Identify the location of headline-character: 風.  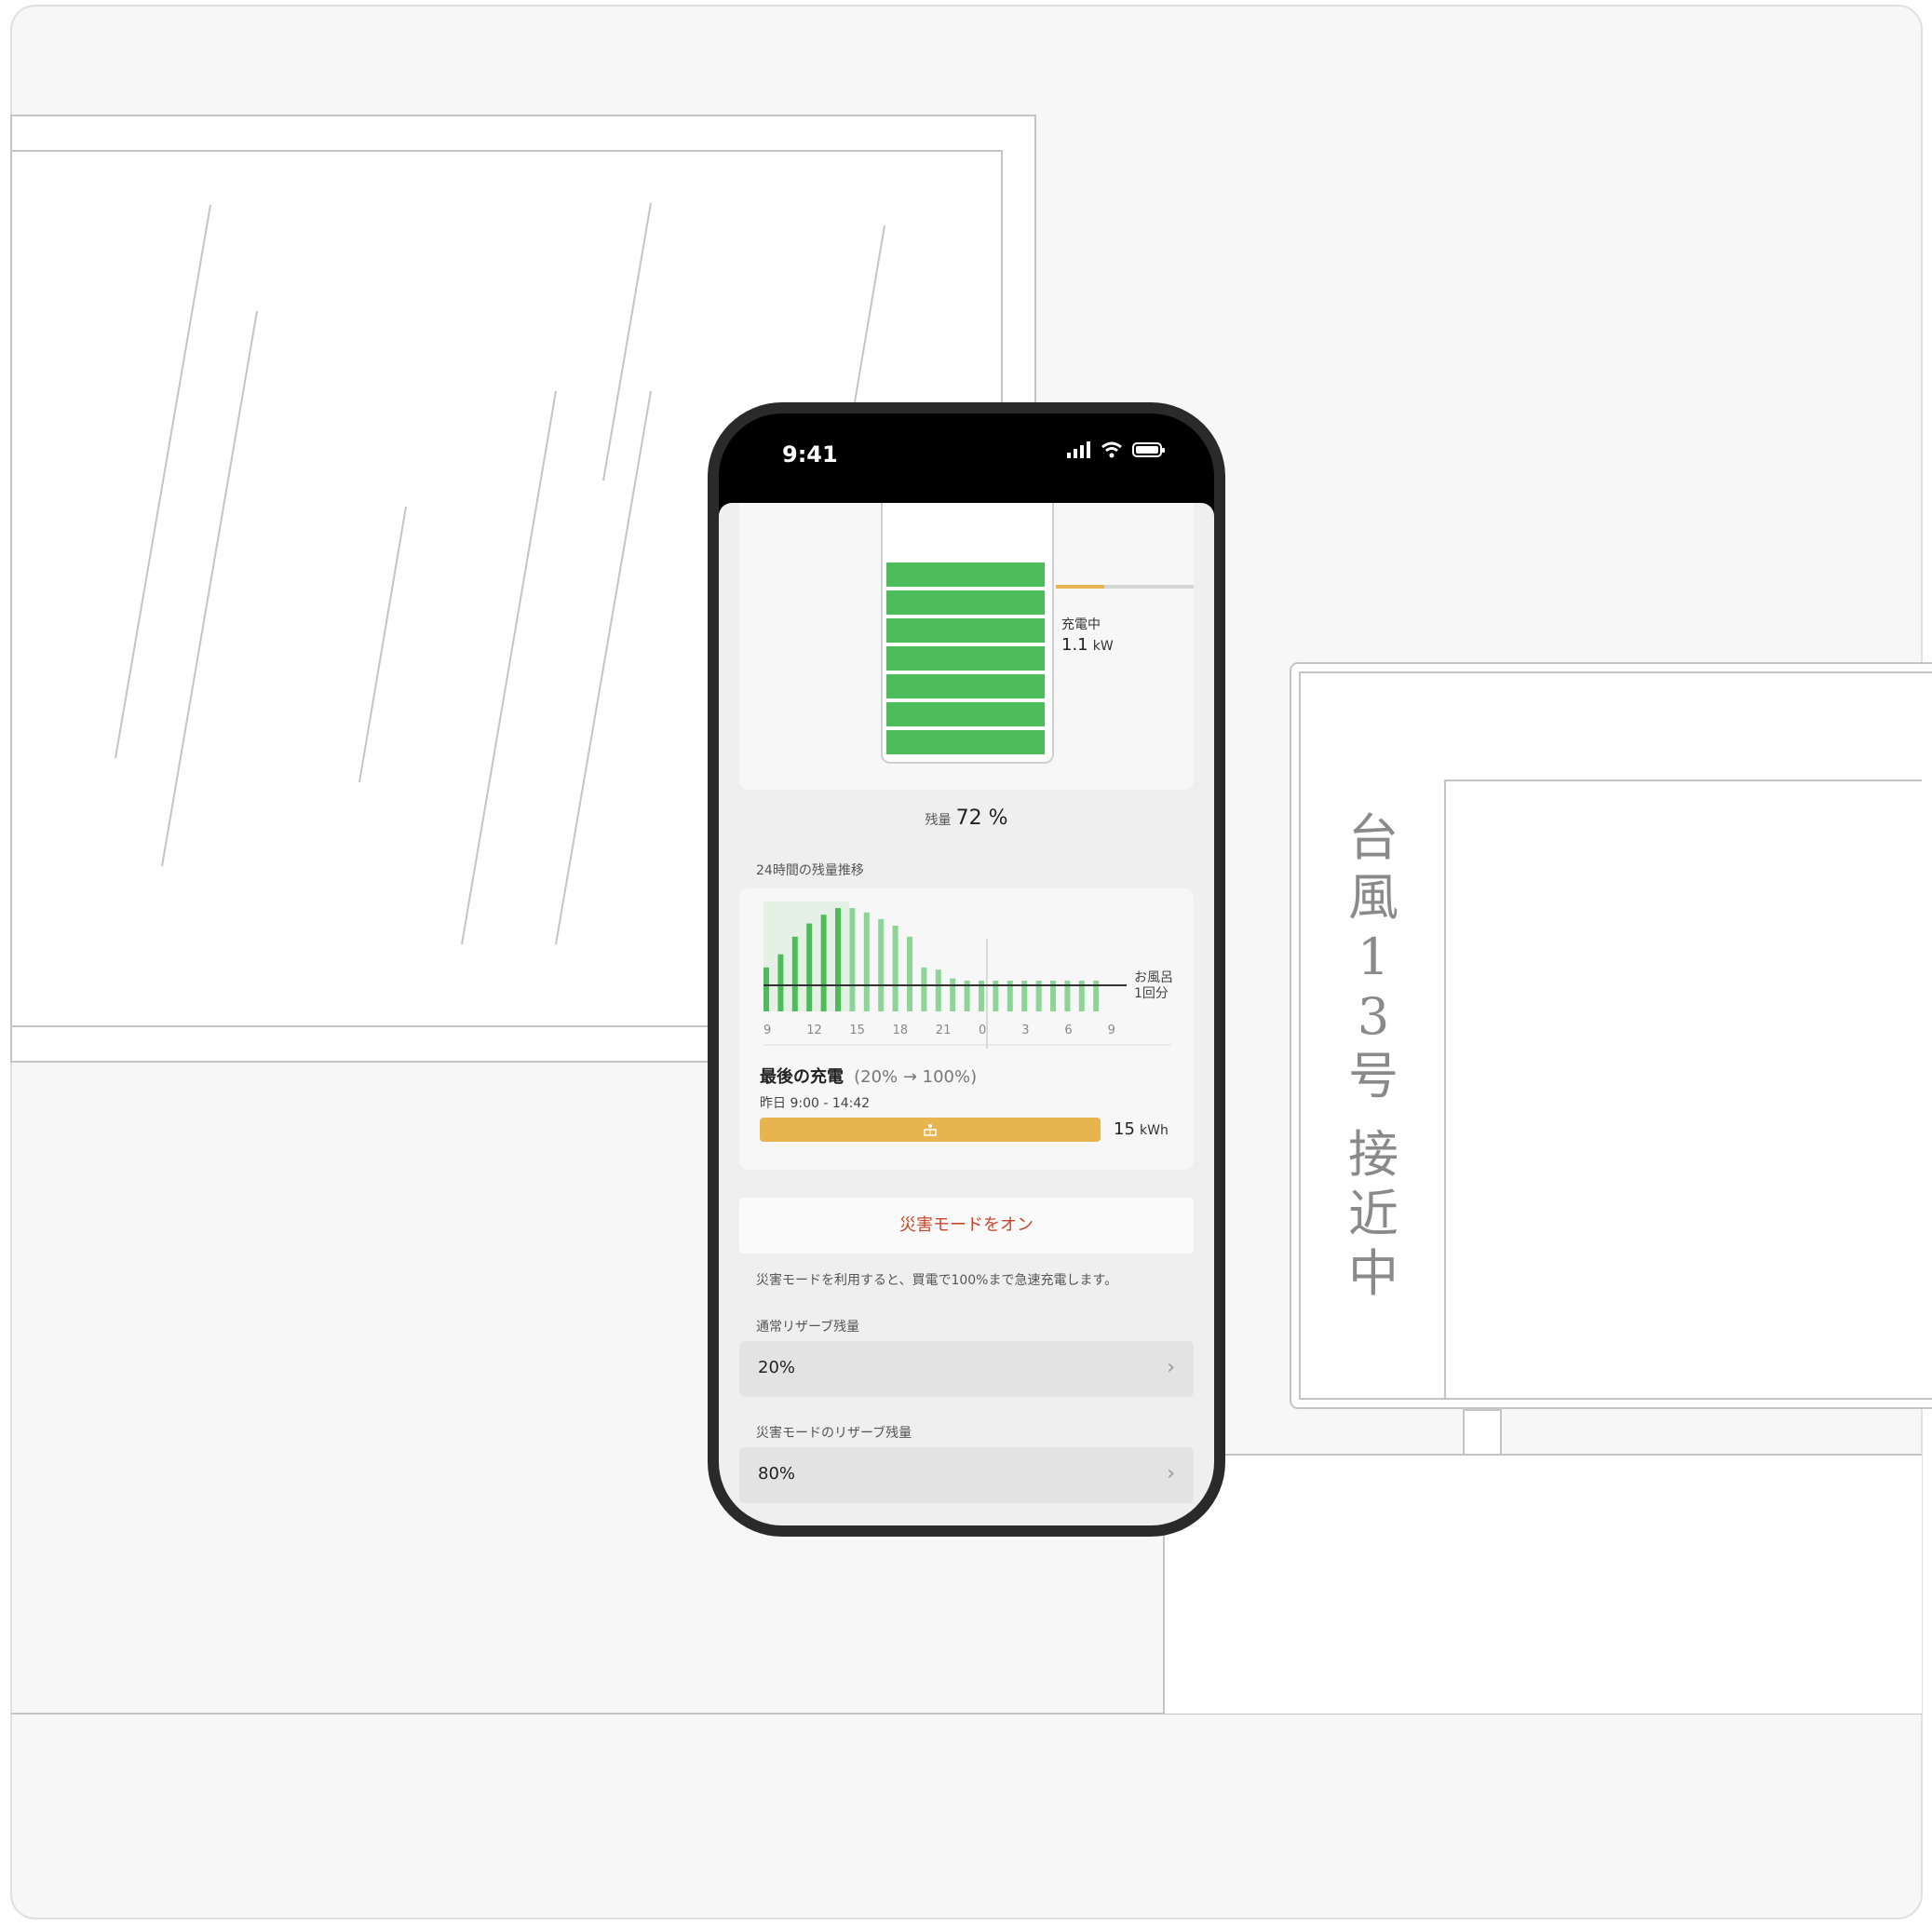
(1373, 897).